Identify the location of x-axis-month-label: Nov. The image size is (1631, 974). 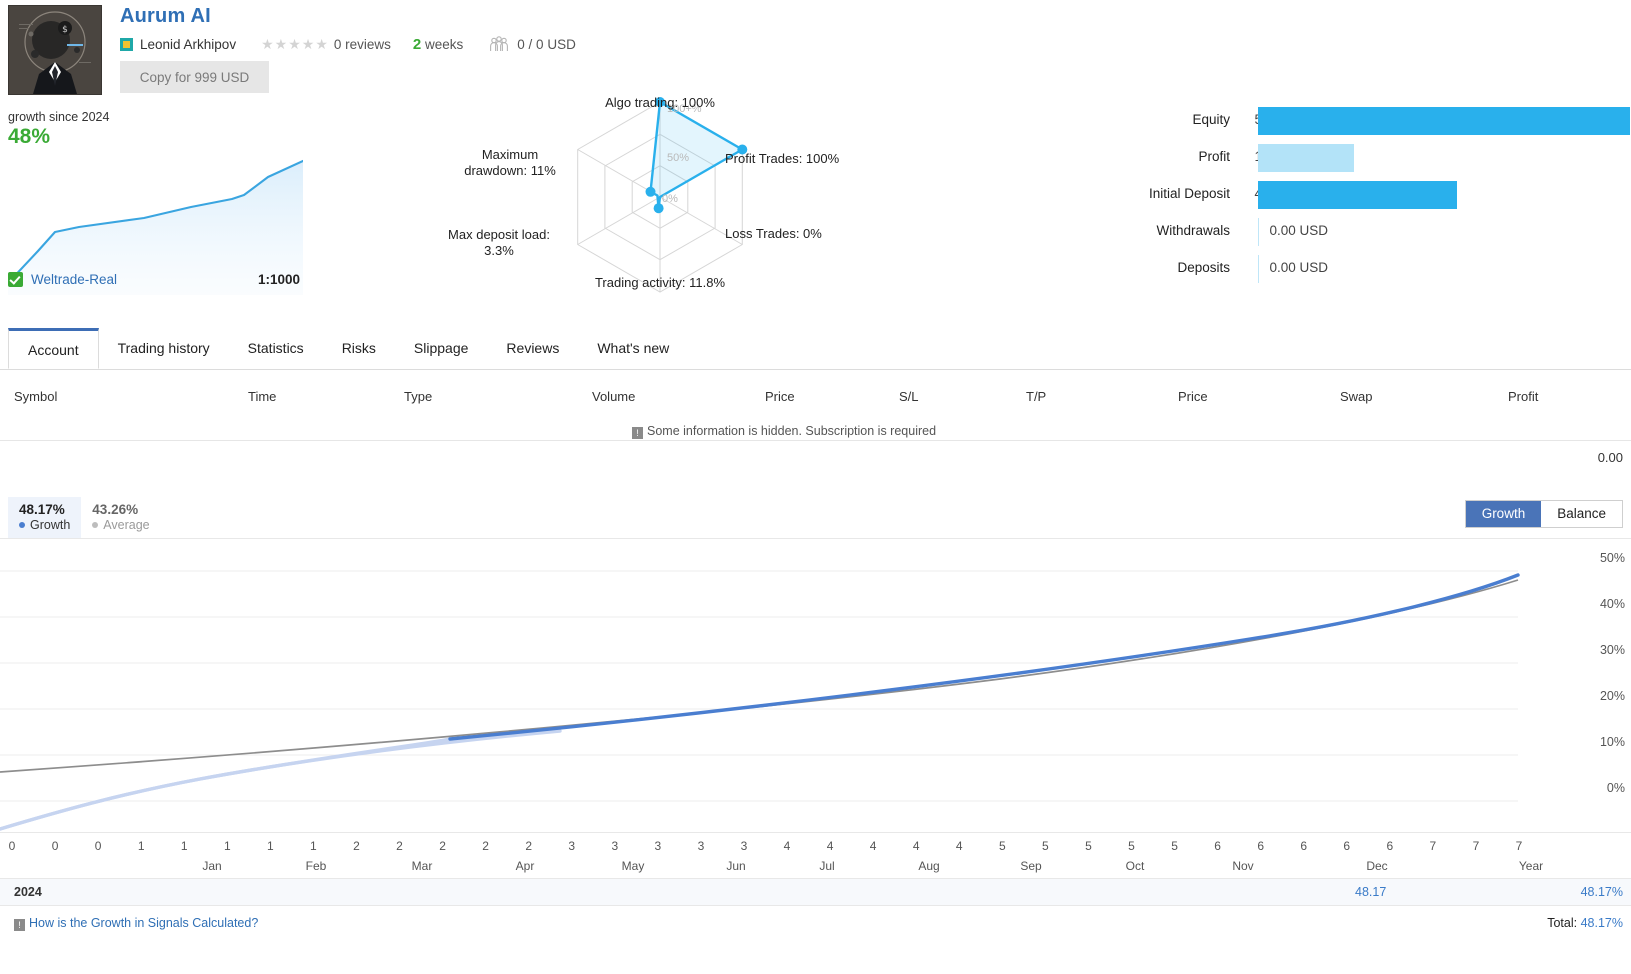
(1243, 866).